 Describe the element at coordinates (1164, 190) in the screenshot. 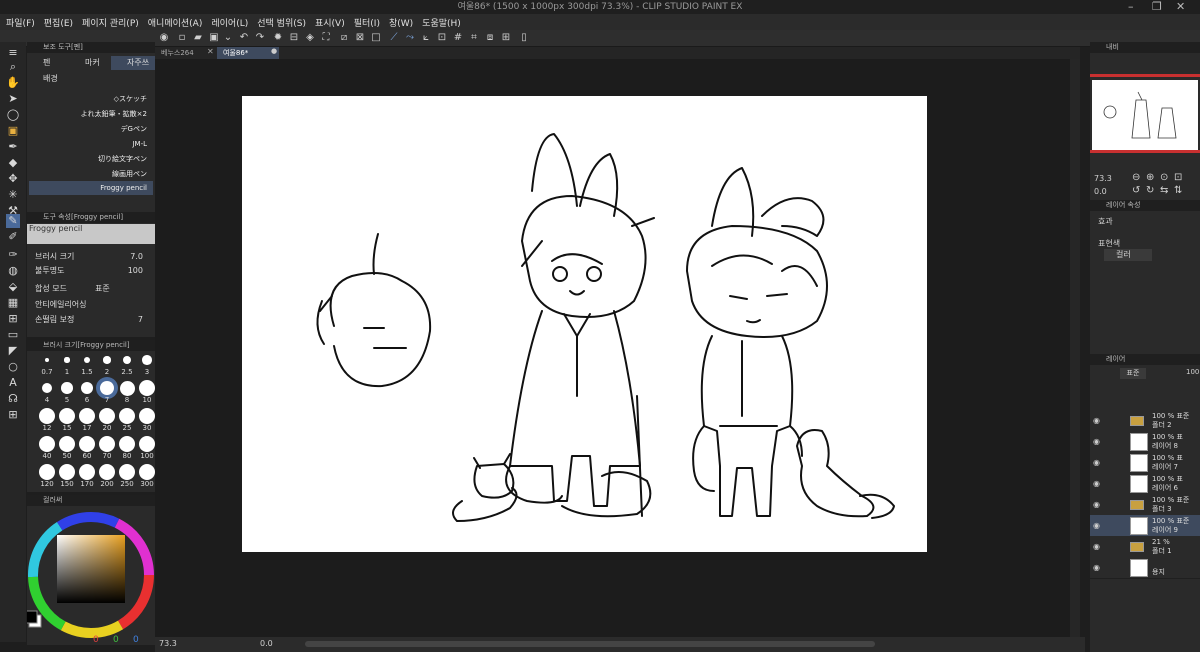

I see `flip-h-icon: ⇆` at that location.